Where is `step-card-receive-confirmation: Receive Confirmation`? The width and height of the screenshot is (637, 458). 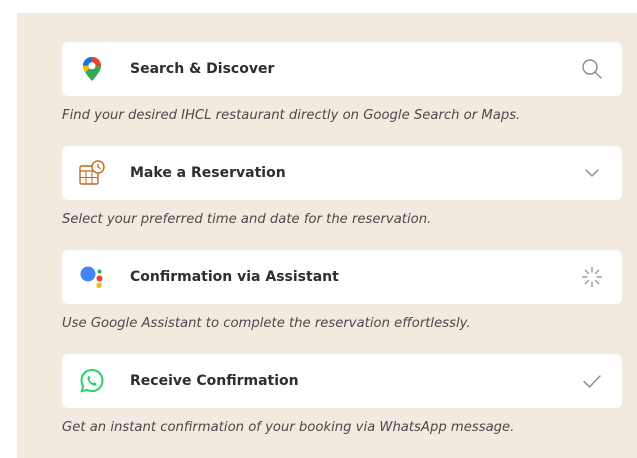 step-card-receive-confirmation: Receive Confirmation is located at coordinates (342, 381).